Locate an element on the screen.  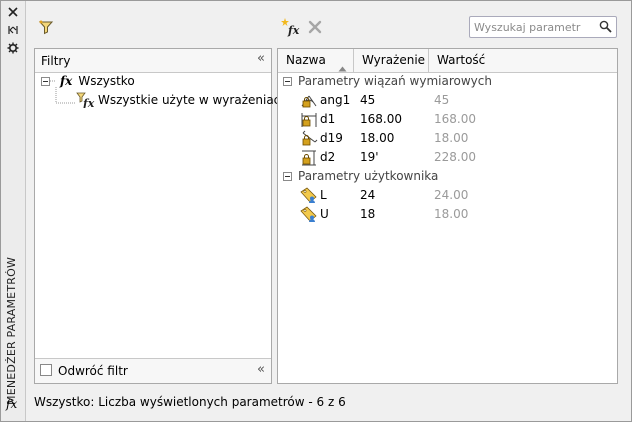
column-value-label: Wartość is located at coordinates (461, 60).